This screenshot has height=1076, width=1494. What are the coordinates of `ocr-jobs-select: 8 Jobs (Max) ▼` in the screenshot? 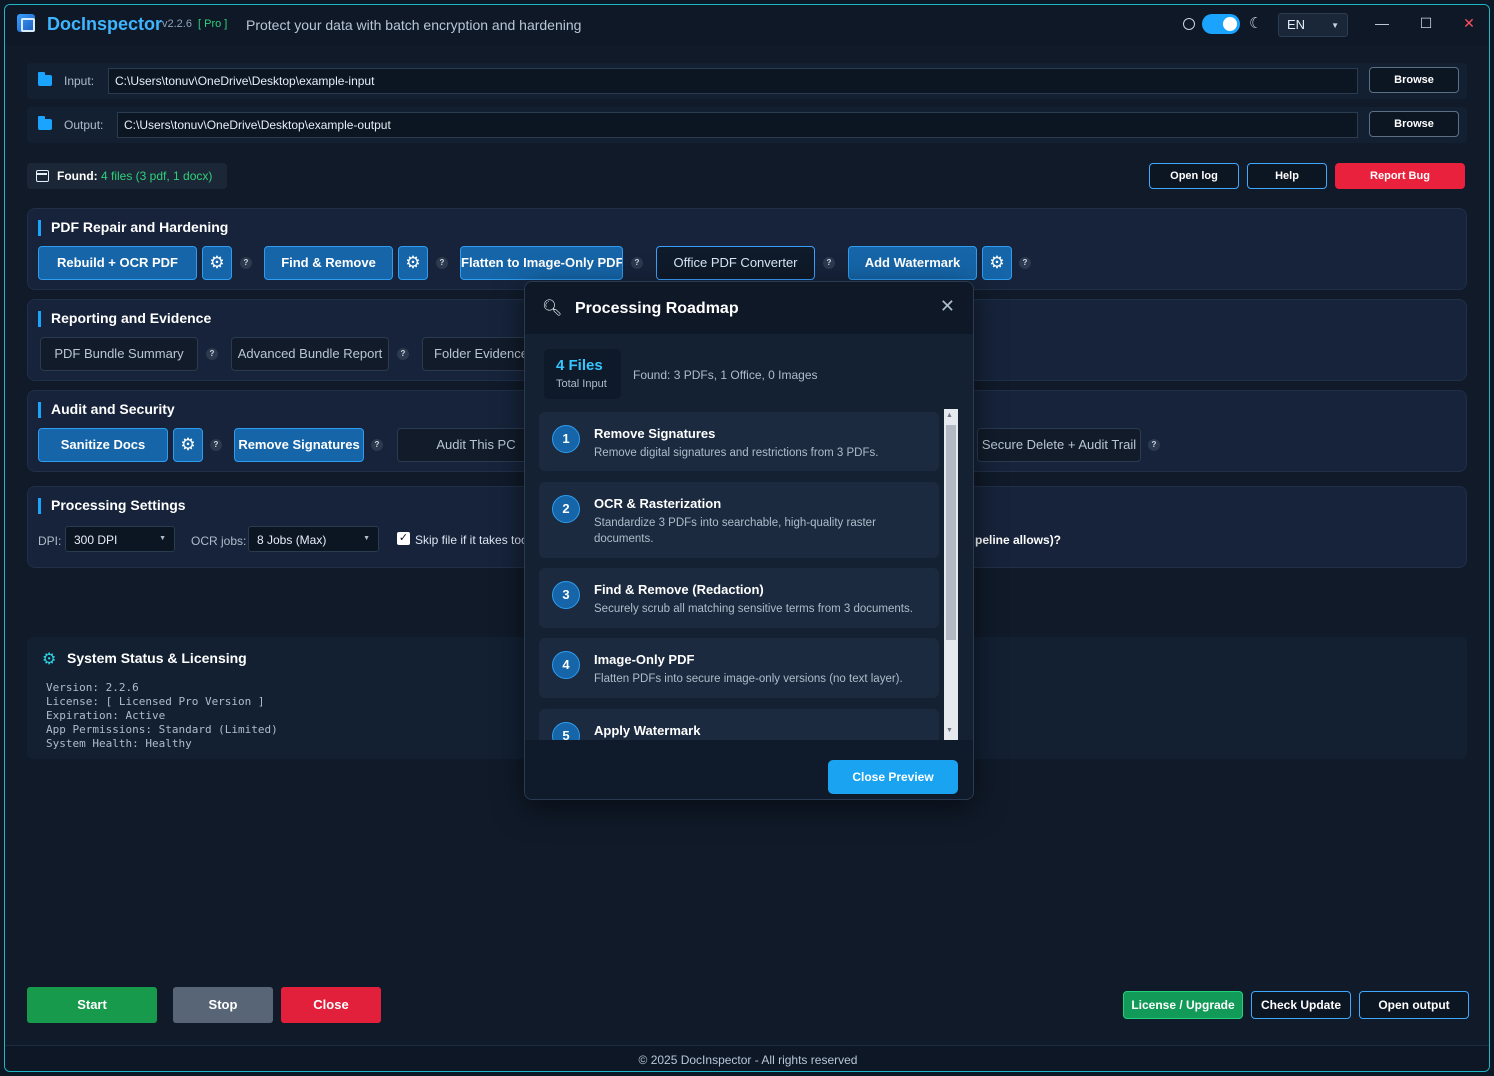 It's located at (313, 539).